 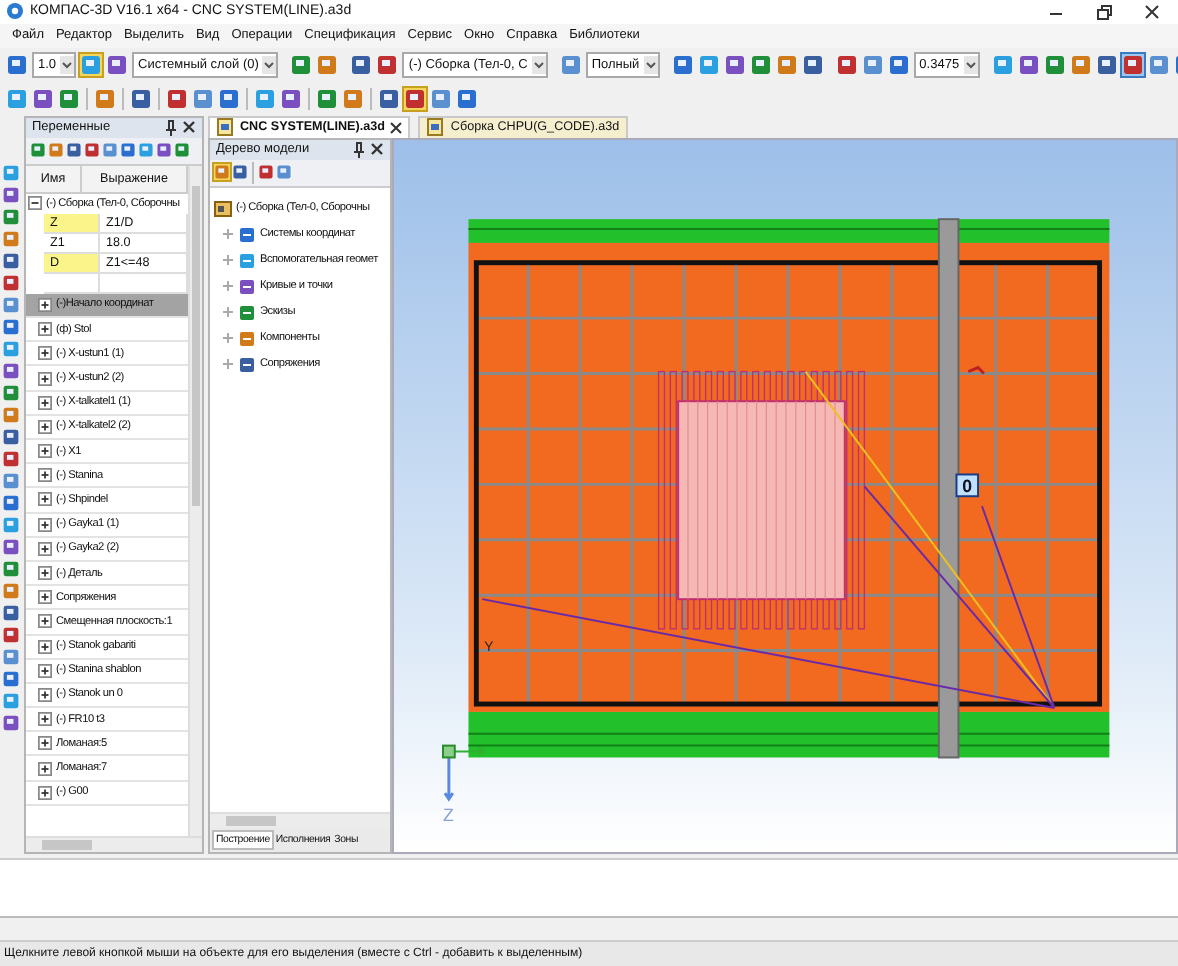 I want to click on restore-icon, so click(x=1104, y=11).